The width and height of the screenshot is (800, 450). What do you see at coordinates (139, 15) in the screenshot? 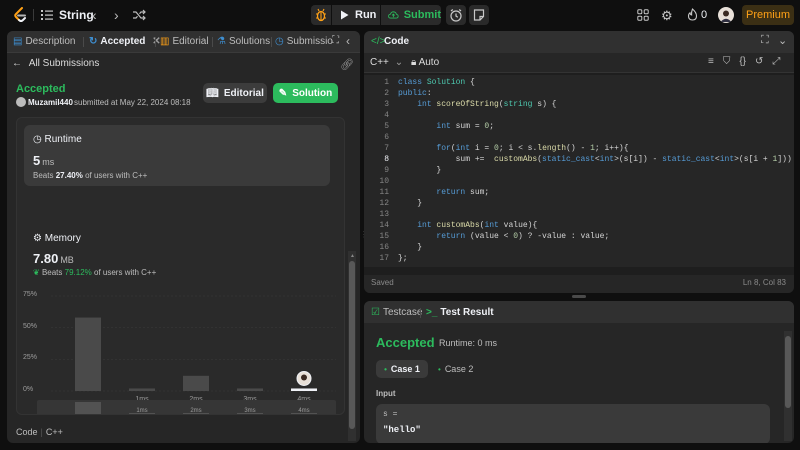
I see `shuffle-icon` at bounding box center [139, 15].